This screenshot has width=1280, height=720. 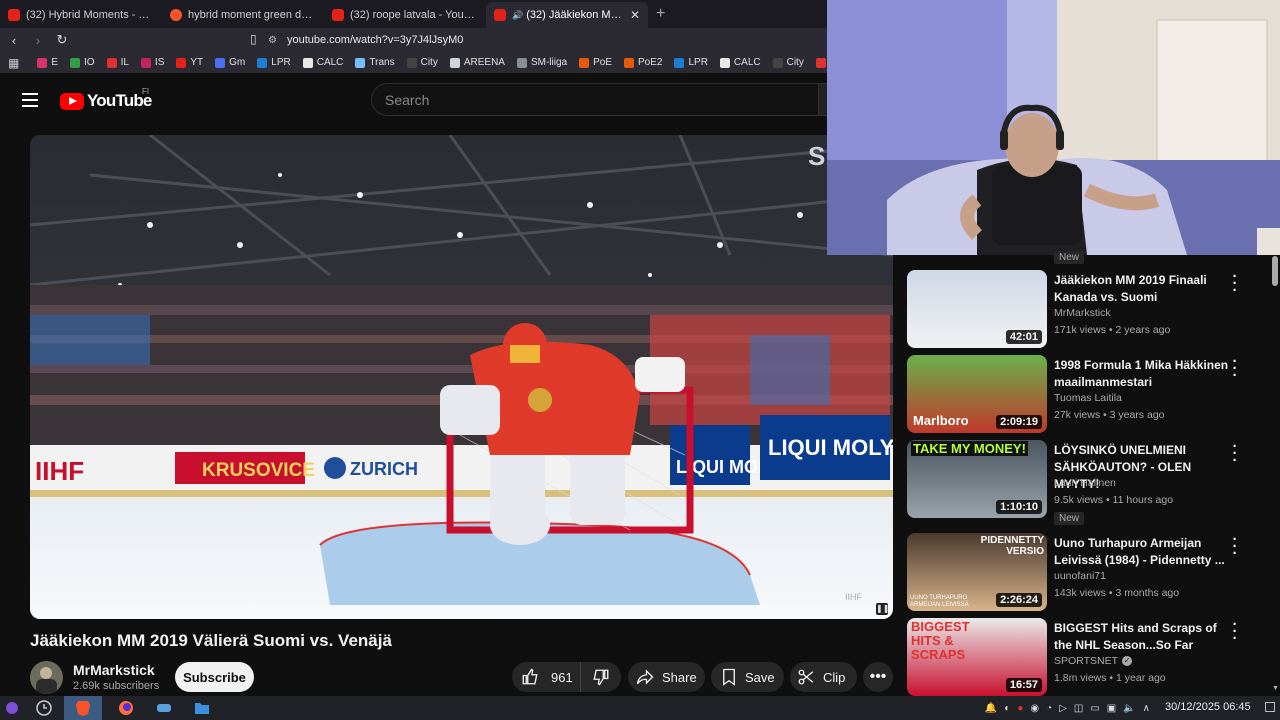 What do you see at coordinates (375, 62) in the screenshot?
I see `bookmark-item: Trans` at bounding box center [375, 62].